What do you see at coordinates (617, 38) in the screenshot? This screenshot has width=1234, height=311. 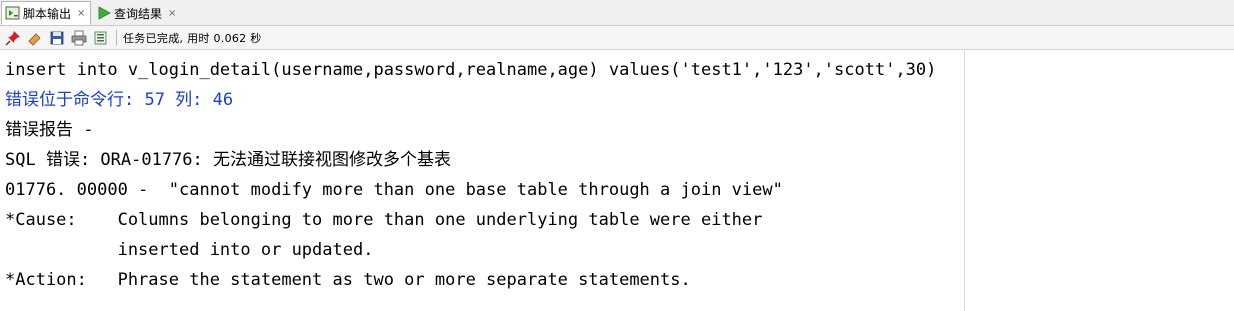 I see `output-toolbar: 任务已完成, 用时 0.062 秒` at bounding box center [617, 38].